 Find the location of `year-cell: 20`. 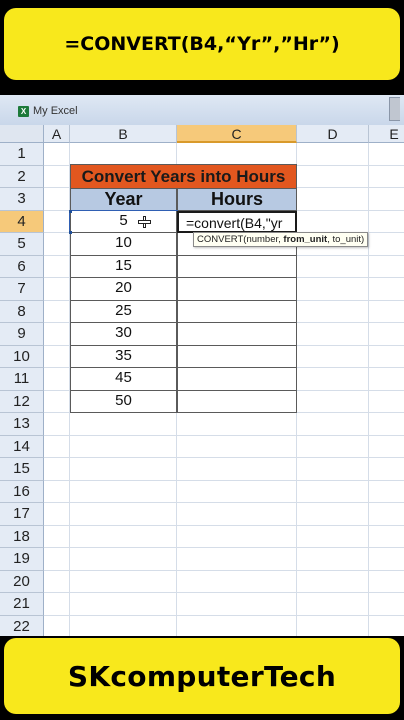

year-cell: 20 is located at coordinates (123, 289).